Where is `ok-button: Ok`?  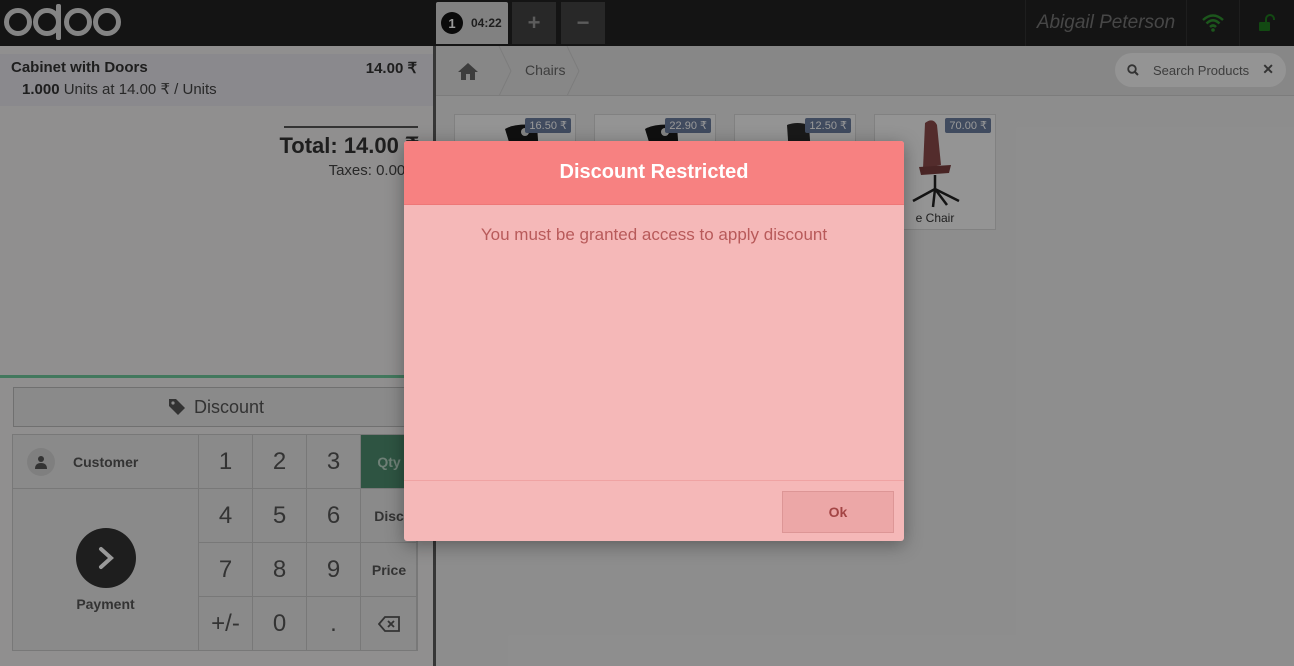 ok-button: Ok is located at coordinates (838, 512).